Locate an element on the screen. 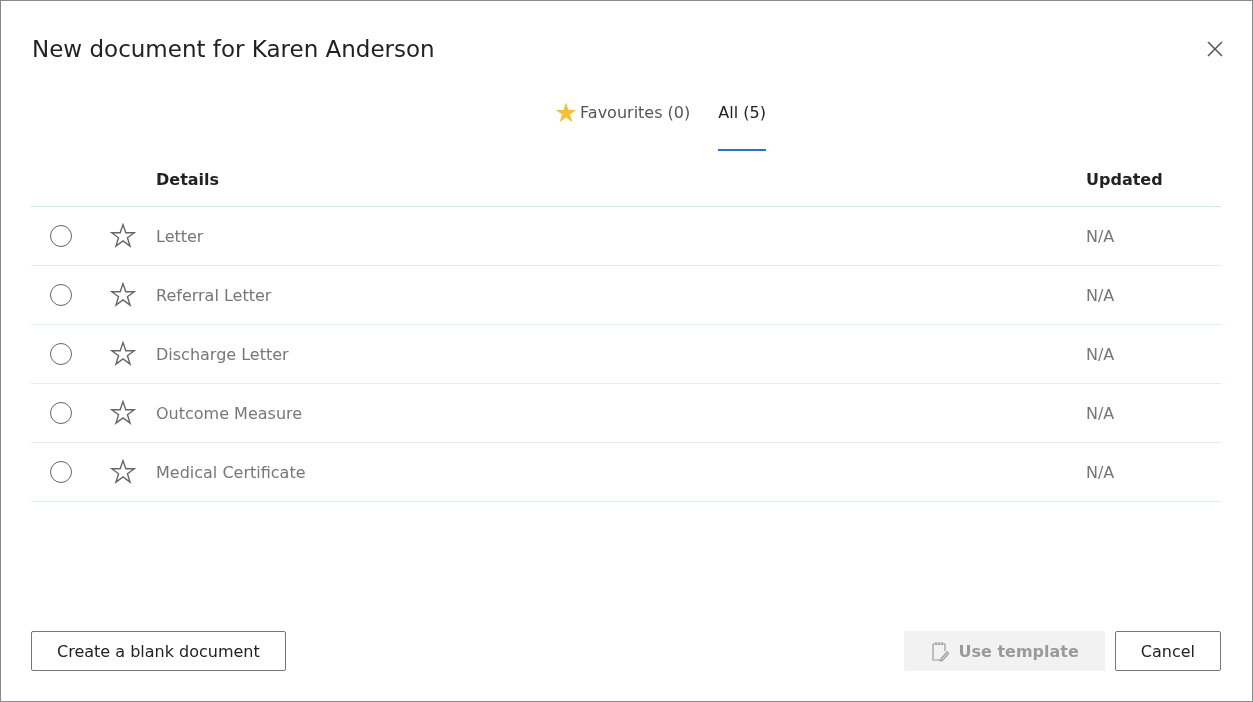  table-cell-text: Letter is located at coordinates (180, 236).